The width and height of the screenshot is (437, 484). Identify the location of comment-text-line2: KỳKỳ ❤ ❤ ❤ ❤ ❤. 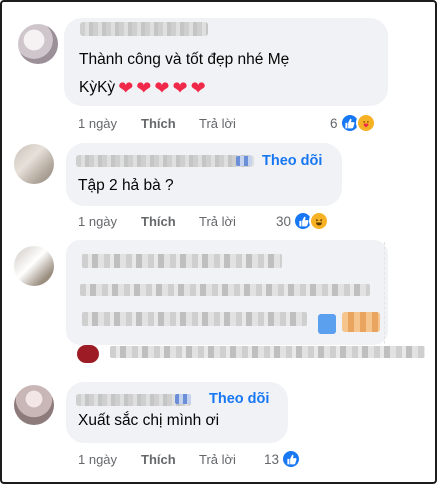
(142, 88).